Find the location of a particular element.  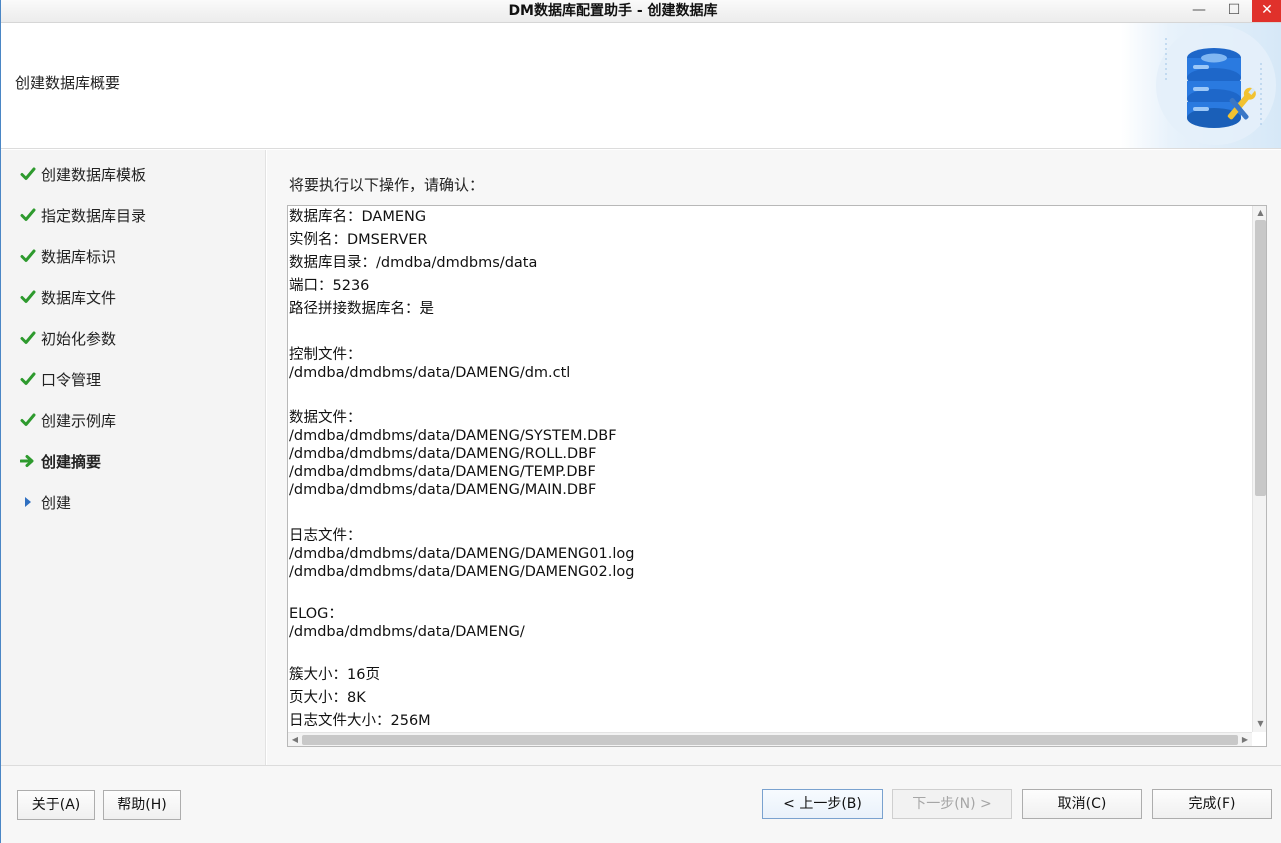

summary-line: 控制文件： is located at coordinates (325, 355).